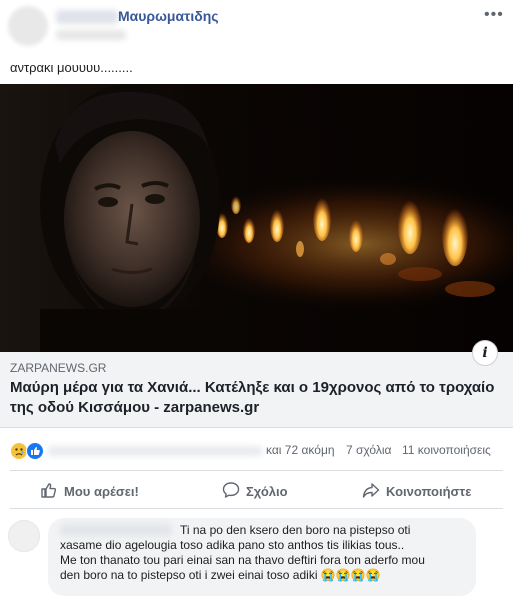 The height and width of the screenshot is (598, 513). I want to click on info-icon: i, so click(485, 353).